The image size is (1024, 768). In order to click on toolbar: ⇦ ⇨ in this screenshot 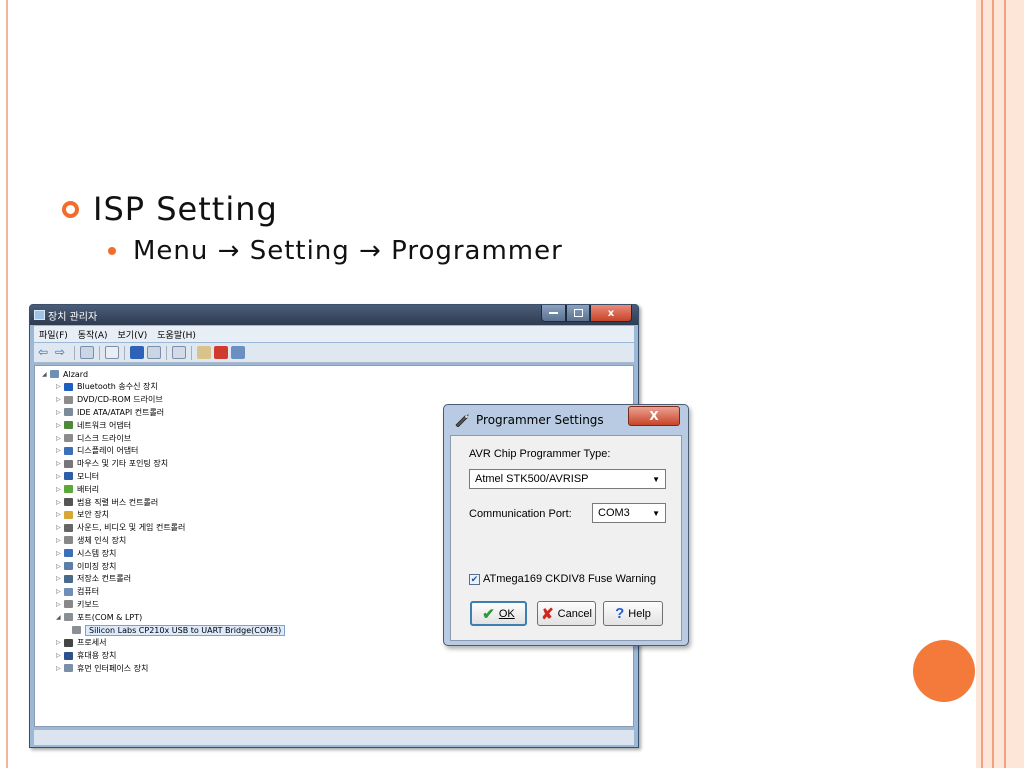, I will do `click(334, 353)`.